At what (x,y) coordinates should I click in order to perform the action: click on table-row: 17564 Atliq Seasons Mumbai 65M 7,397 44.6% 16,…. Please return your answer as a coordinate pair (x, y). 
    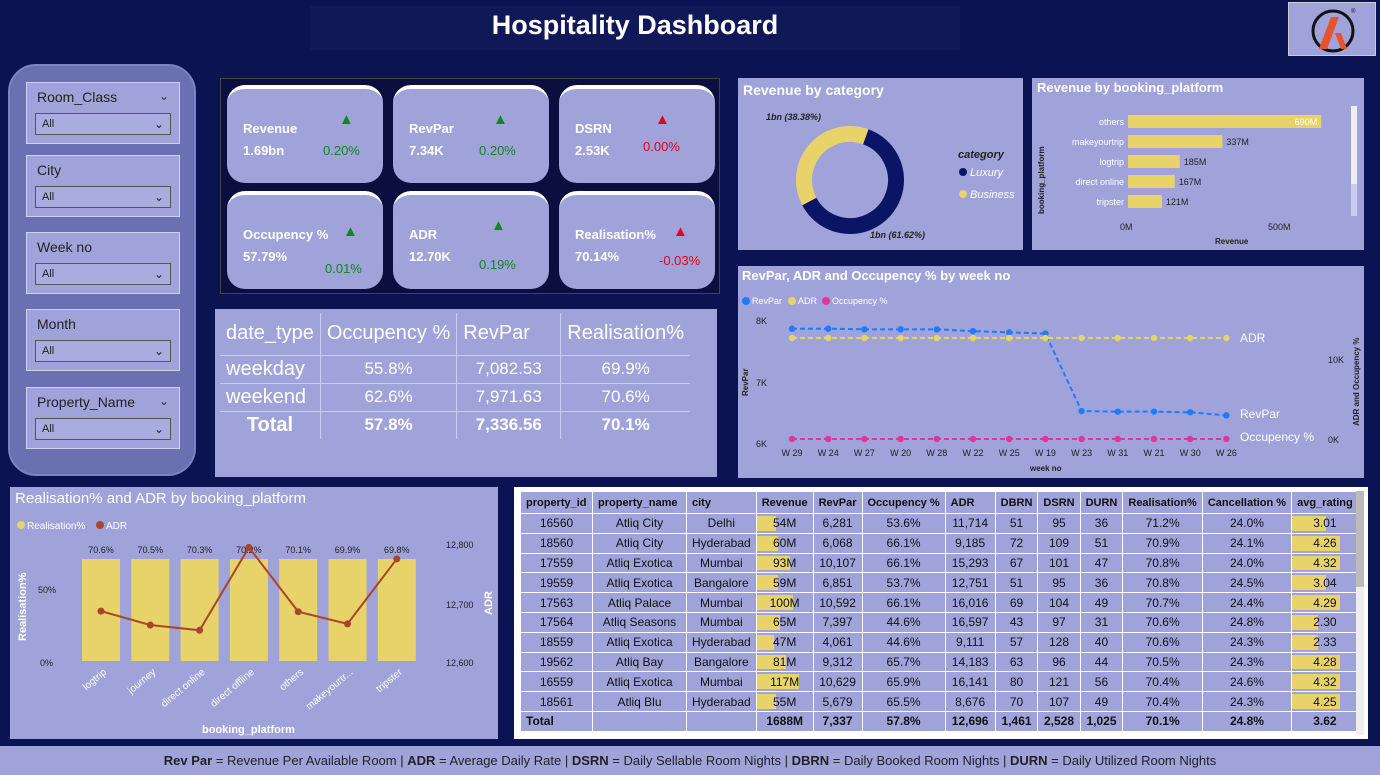
    Looking at the image, I should click on (939, 622).